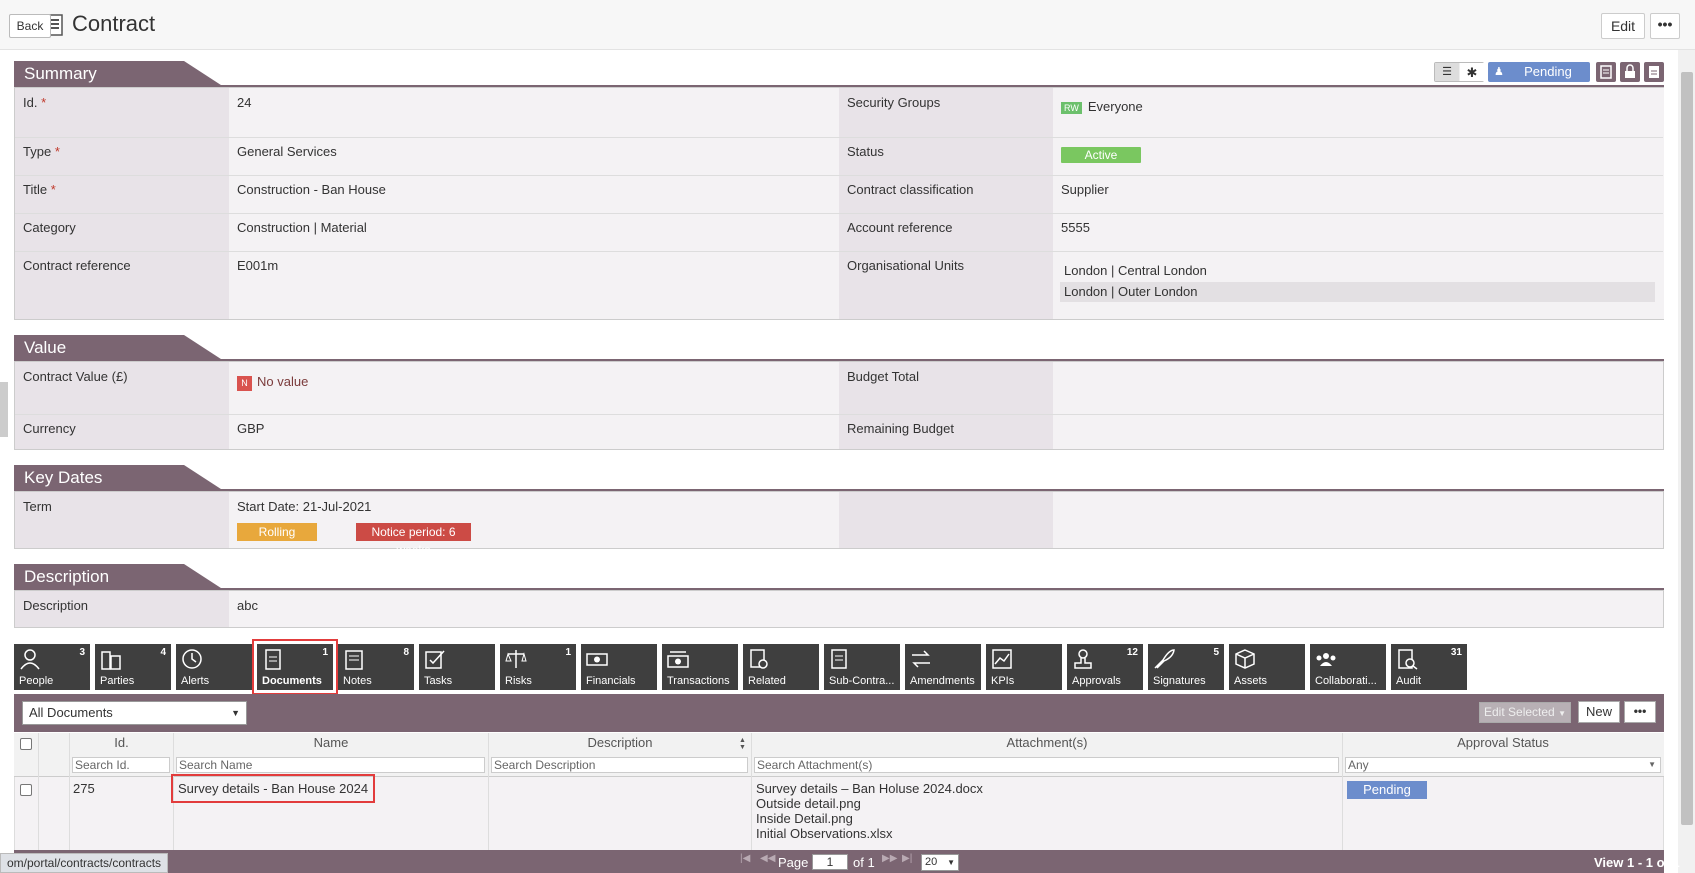  Describe the element at coordinates (883, 376) in the screenshot. I see `budget-total-label: Budget Total` at that location.